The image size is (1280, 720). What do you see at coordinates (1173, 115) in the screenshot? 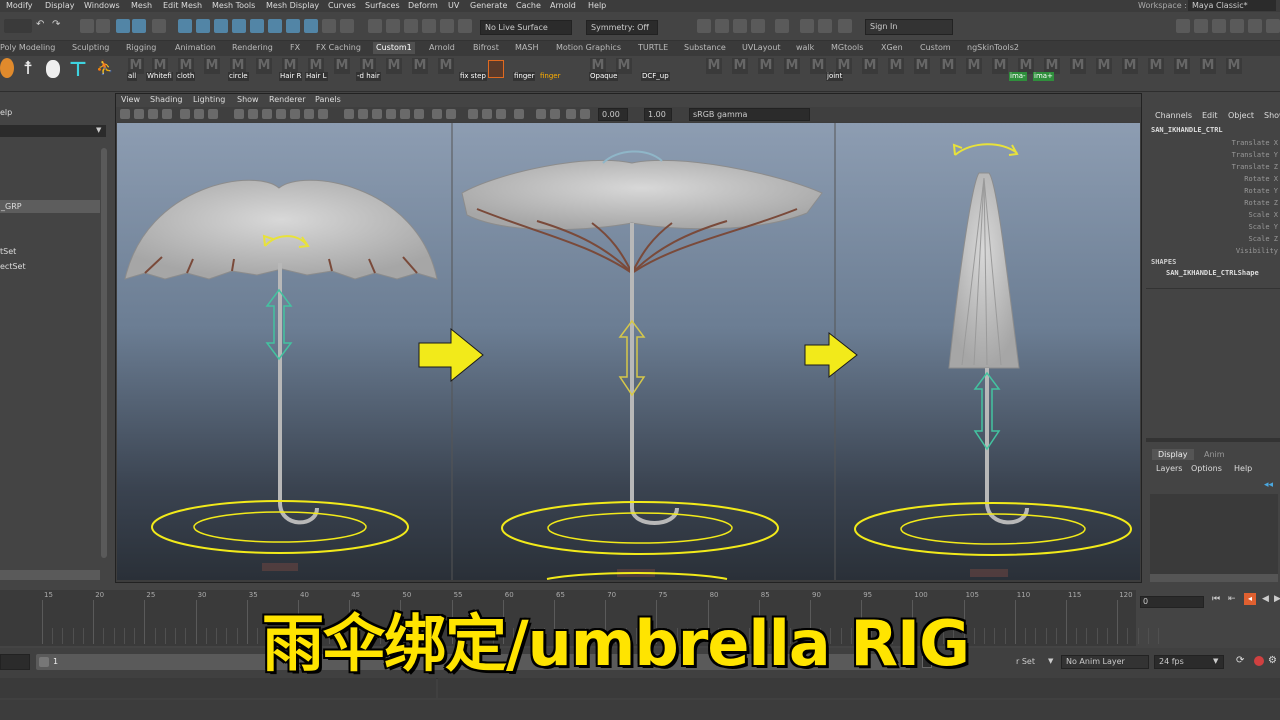
I see `channel-menu-channels: Channels` at bounding box center [1173, 115].